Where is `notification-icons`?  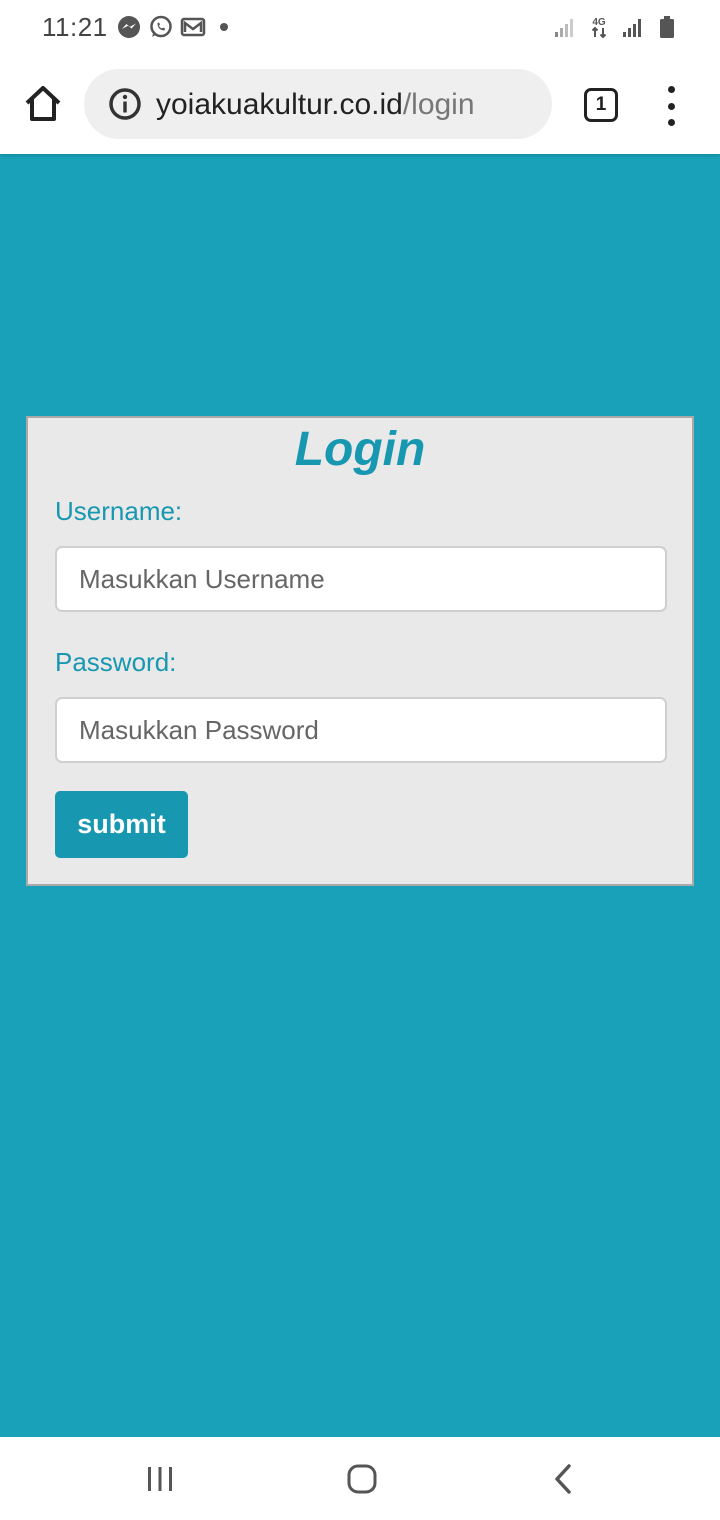 notification-icons is located at coordinates (172, 27).